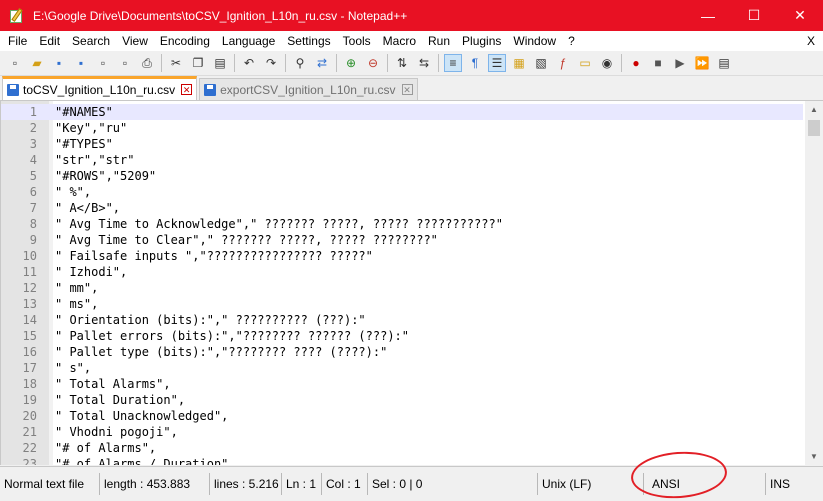 This screenshot has height=501, width=823. Describe the element at coordinates (402, 192) in the screenshot. I see `editor-line: 6 " %",` at that location.